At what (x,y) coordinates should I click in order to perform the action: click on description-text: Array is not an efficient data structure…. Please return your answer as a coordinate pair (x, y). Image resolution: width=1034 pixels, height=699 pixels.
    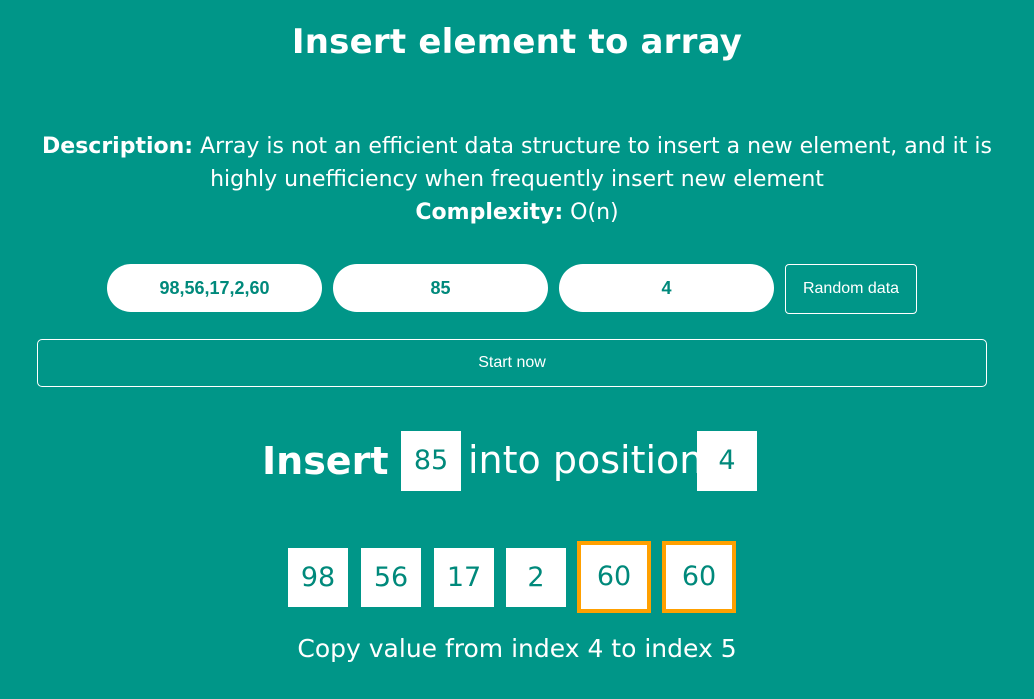
    Looking at the image, I should click on (596, 163).